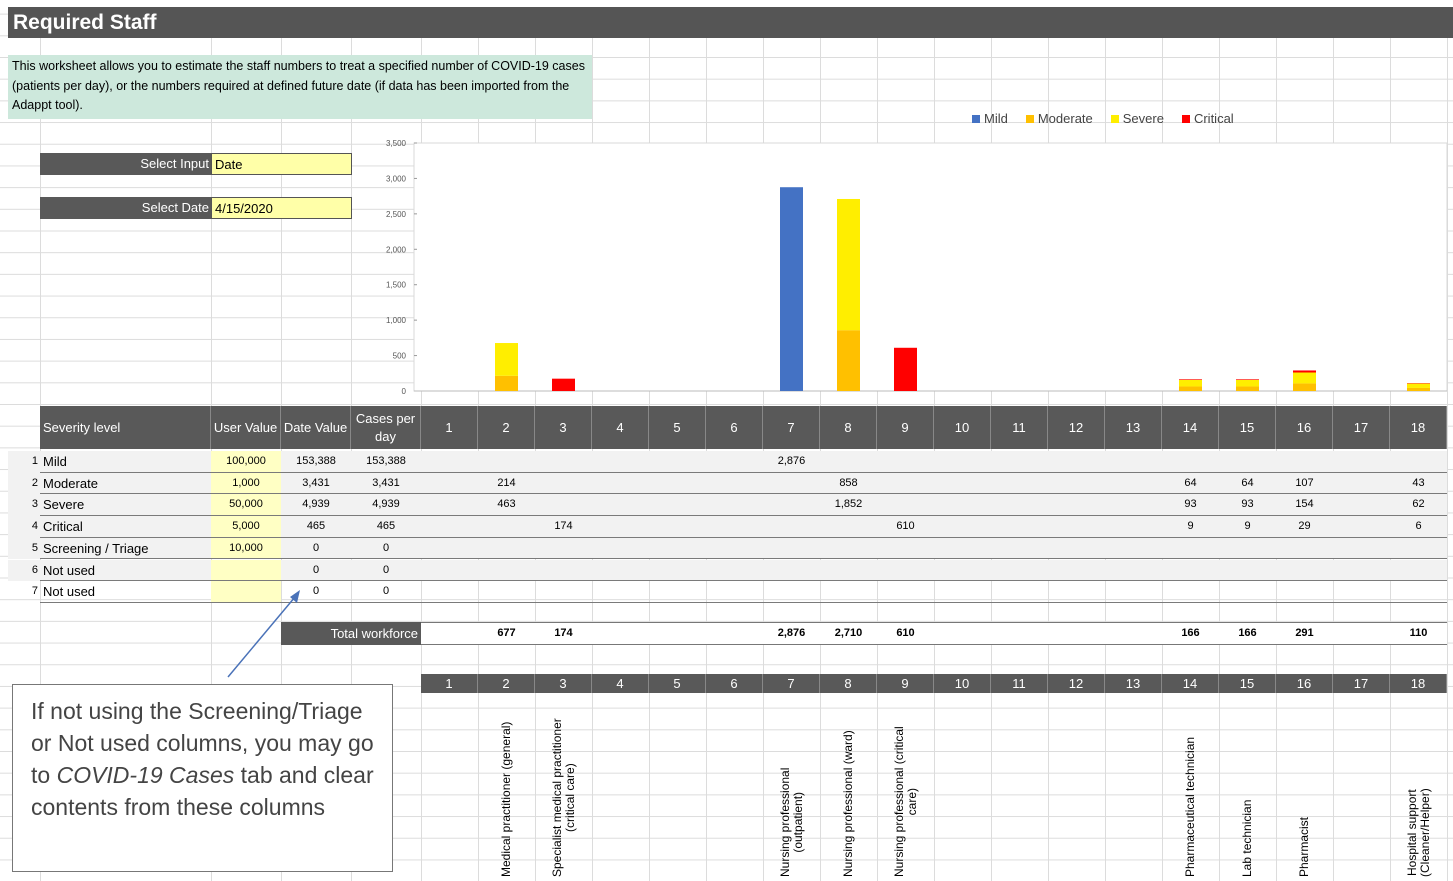 This screenshot has width=1453, height=881. I want to click on date-value-cell: 465, so click(316, 526).